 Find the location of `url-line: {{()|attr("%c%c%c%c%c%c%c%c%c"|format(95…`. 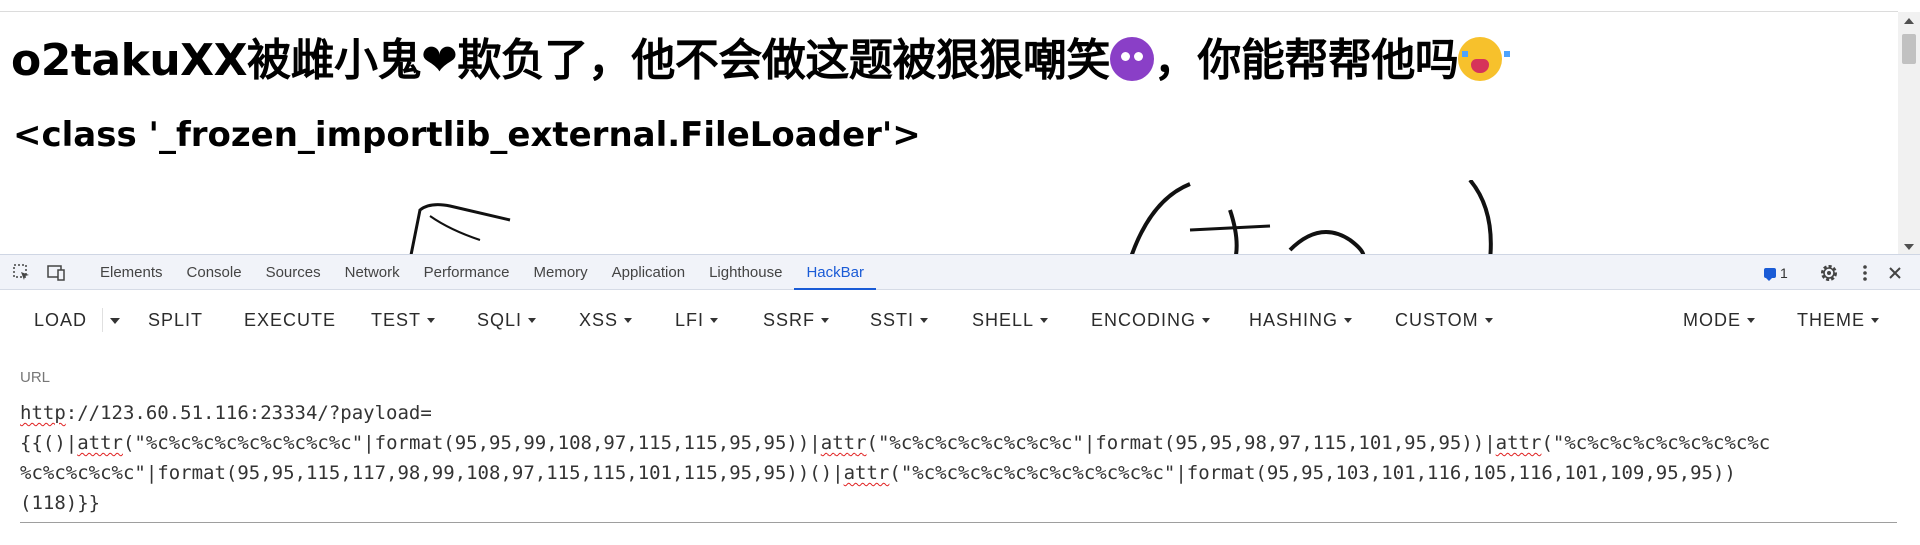

url-line: {{()|attr("%c%c%c%c%c%c%c%c%c"|format(95… is located at coordinates (895, 443).